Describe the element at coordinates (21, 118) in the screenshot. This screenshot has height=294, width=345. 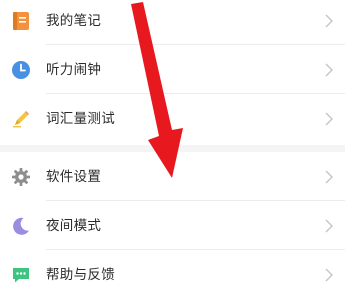
I see `pencil-icon` at that location.